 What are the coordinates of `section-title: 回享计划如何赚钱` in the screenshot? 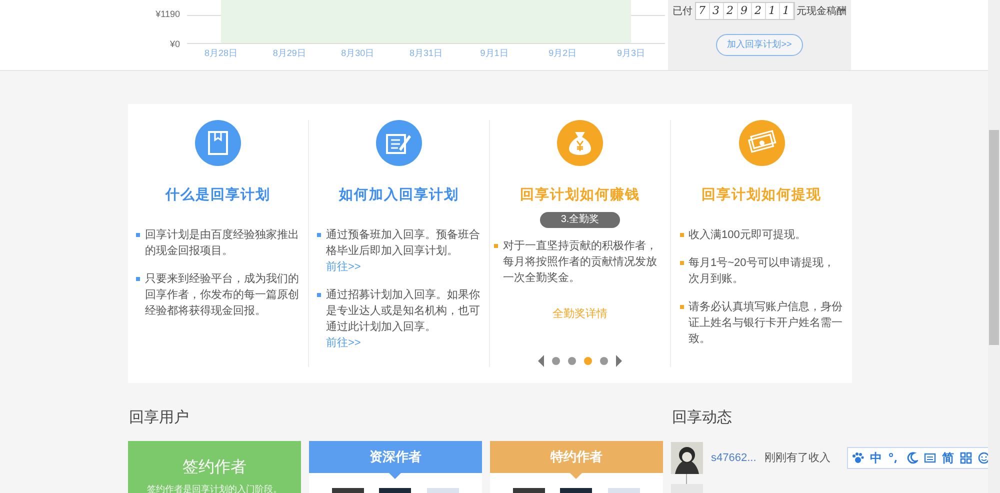 It's located at (580, 194).